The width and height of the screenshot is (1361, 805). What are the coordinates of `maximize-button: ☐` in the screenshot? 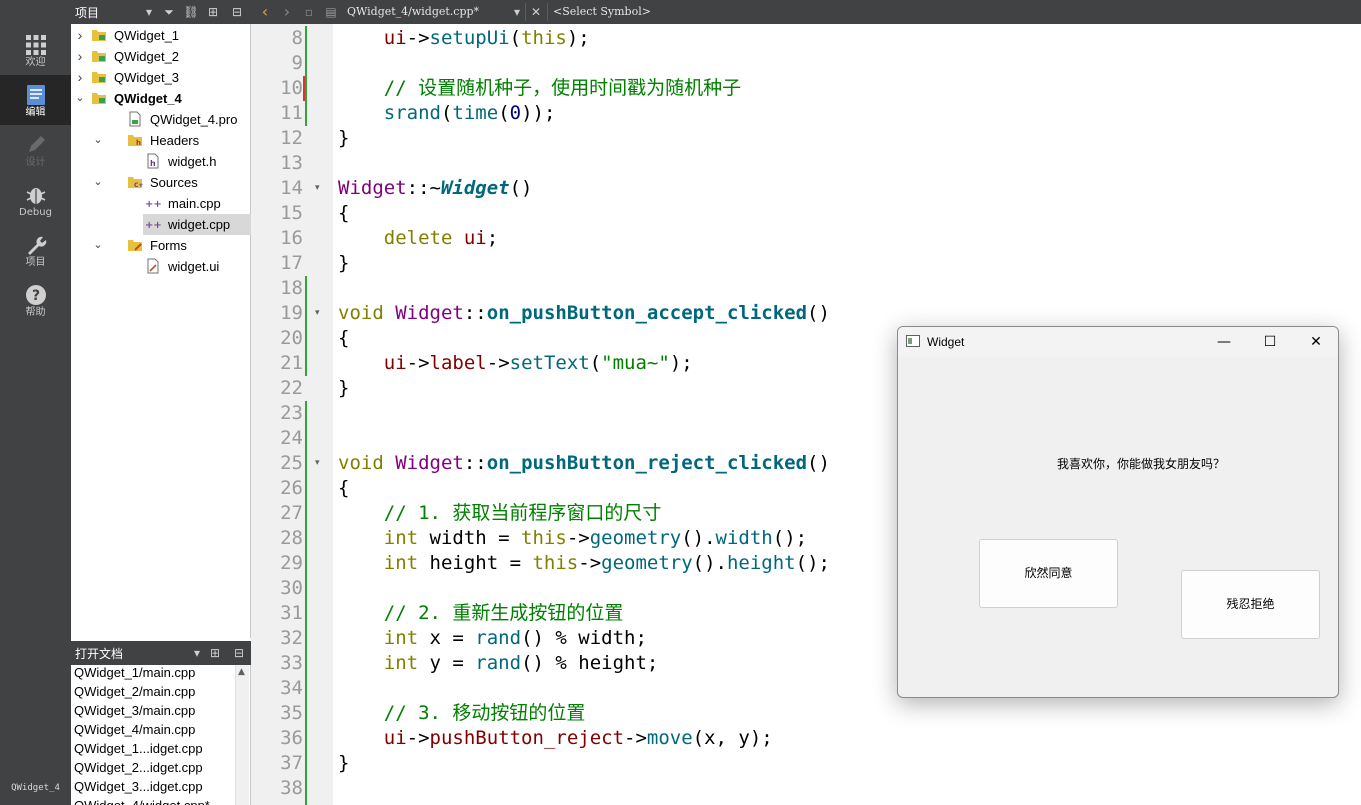 It's located at (1270, 342).